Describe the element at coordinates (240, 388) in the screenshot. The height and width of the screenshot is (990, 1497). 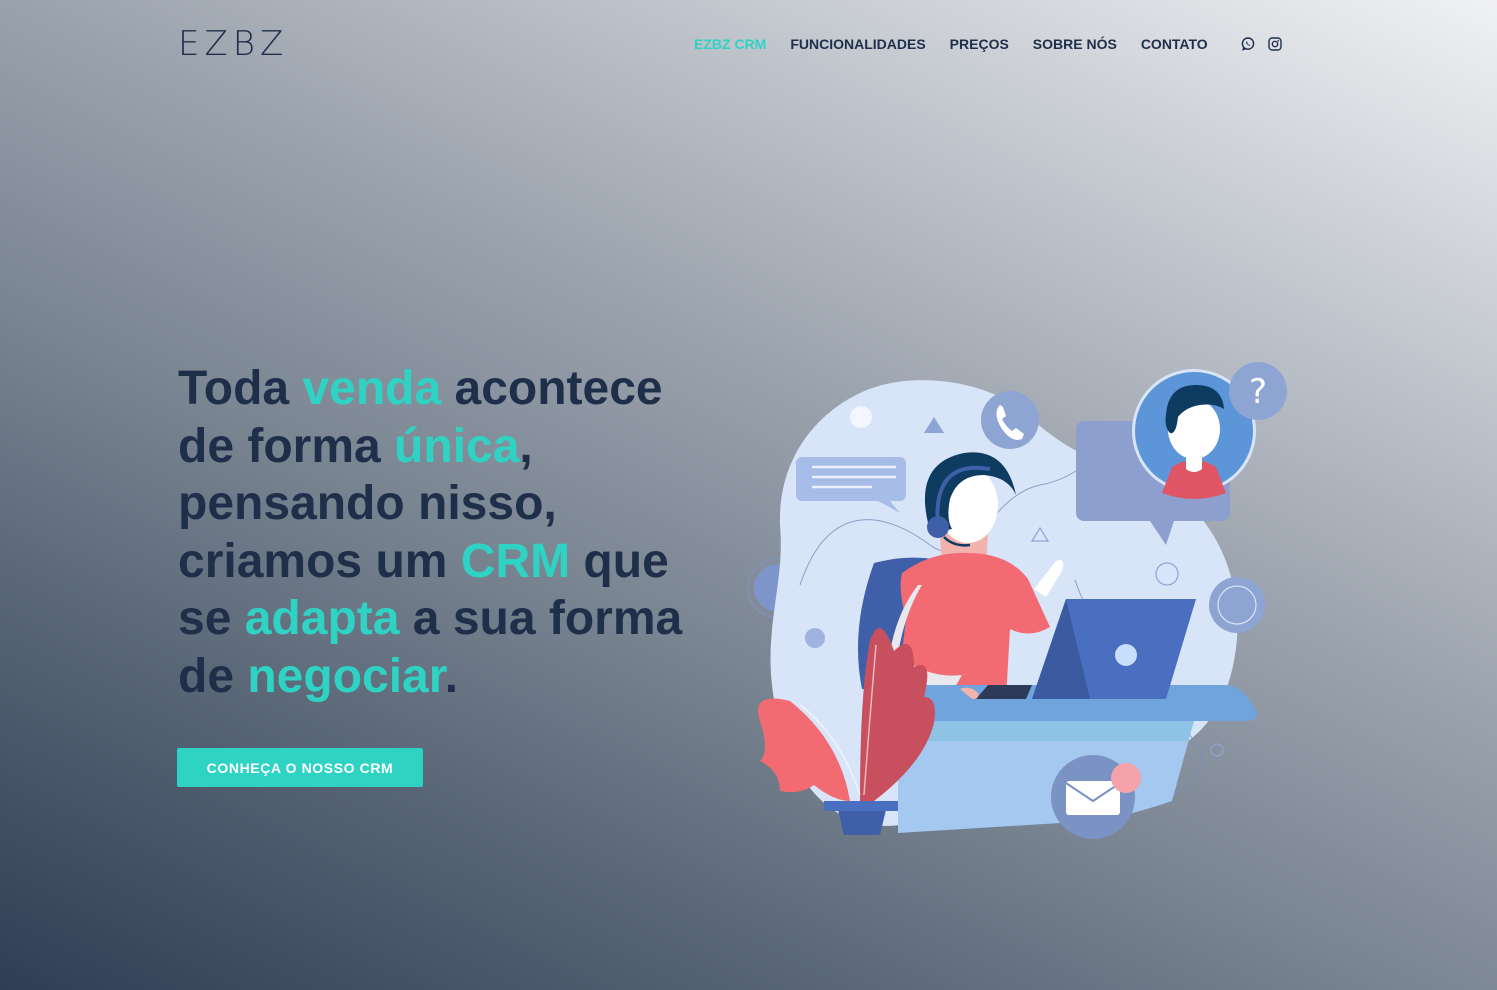
I see `hero-title-part: Toda` at that location.